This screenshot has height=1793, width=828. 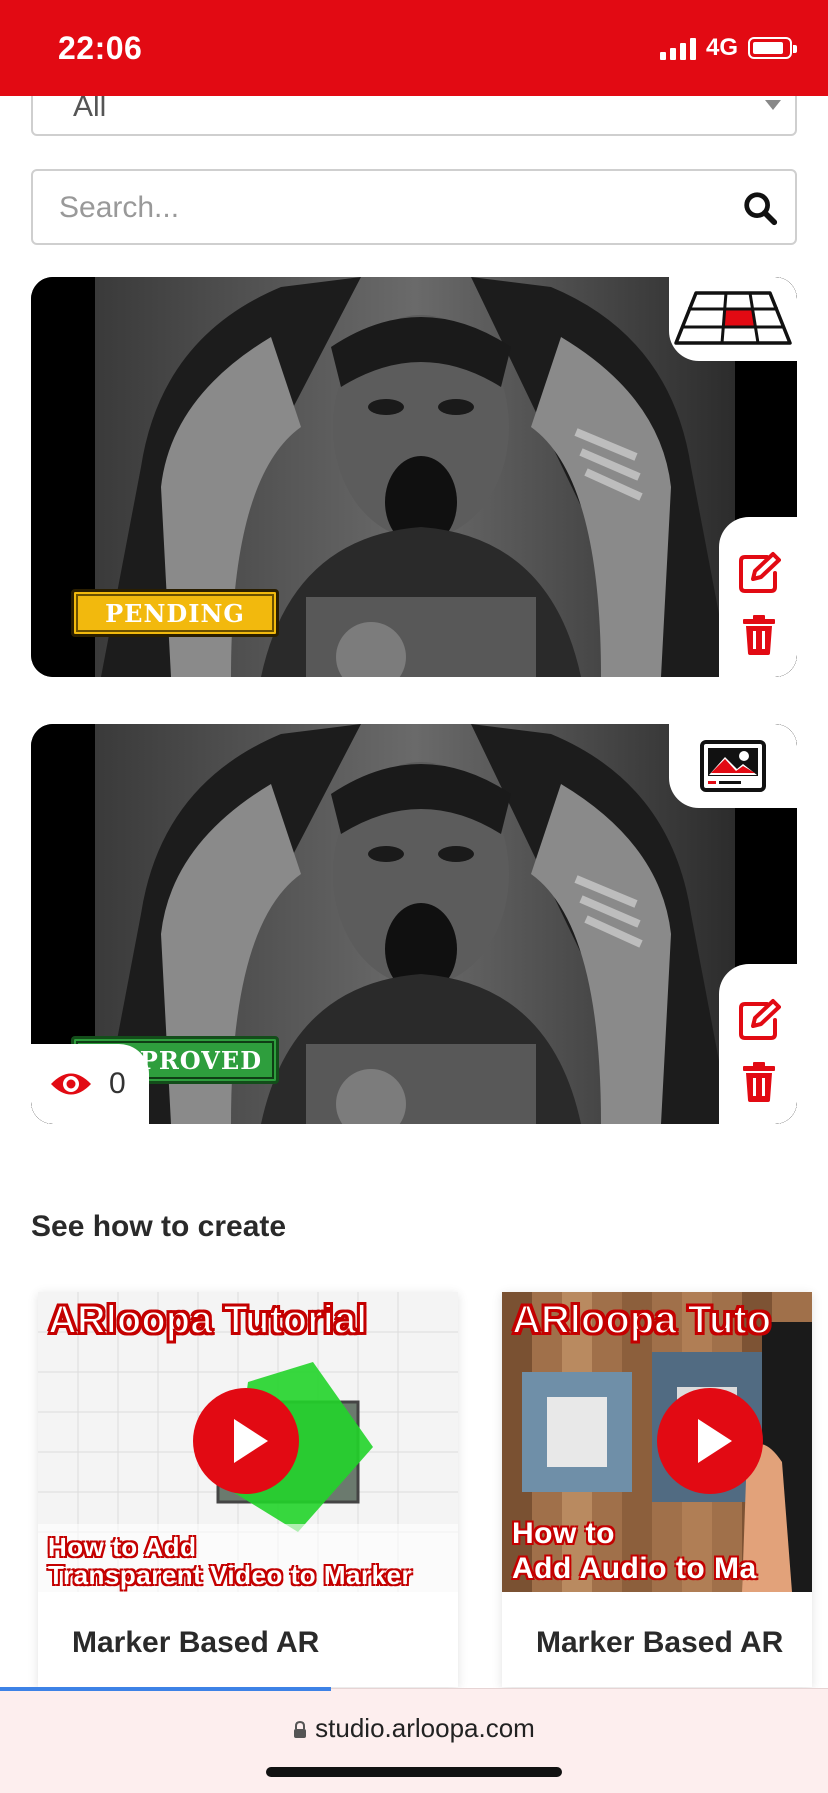 What do you see at coordinates (721, 47) in the screenshot?
I see `network-type: 4G` at bounding box center [721, 47].